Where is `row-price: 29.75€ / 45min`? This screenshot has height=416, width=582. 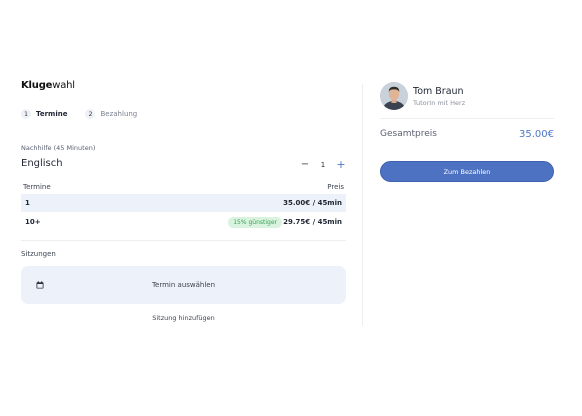
row-price: 29.75€ / 45min is located at coordinates (312, 222).